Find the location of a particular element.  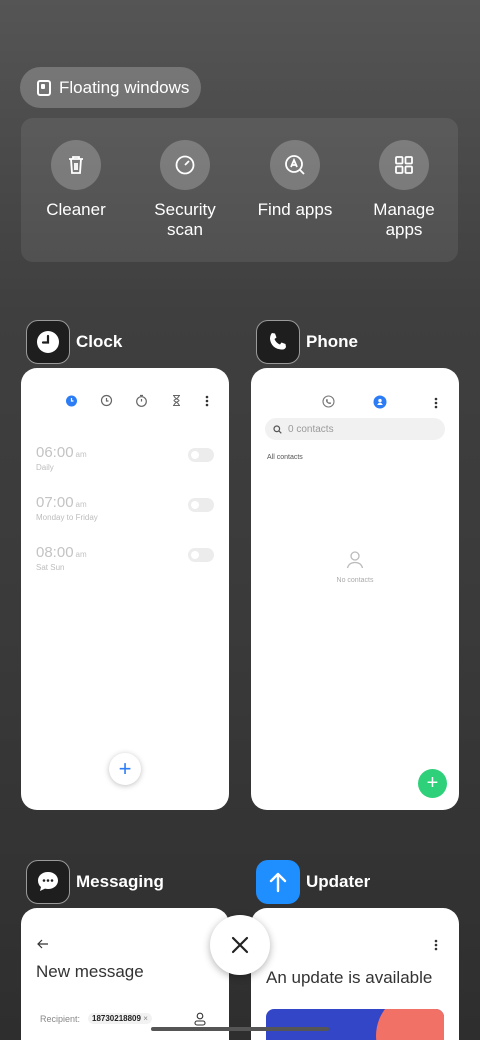

timer-tab-icon is located at coordinates (176, 403).